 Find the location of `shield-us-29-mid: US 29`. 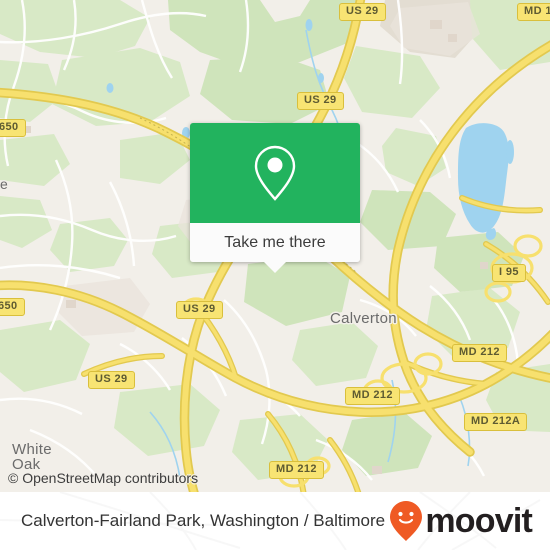

shield-us-29-mid: US 29 is located at coordinates (199, 310).